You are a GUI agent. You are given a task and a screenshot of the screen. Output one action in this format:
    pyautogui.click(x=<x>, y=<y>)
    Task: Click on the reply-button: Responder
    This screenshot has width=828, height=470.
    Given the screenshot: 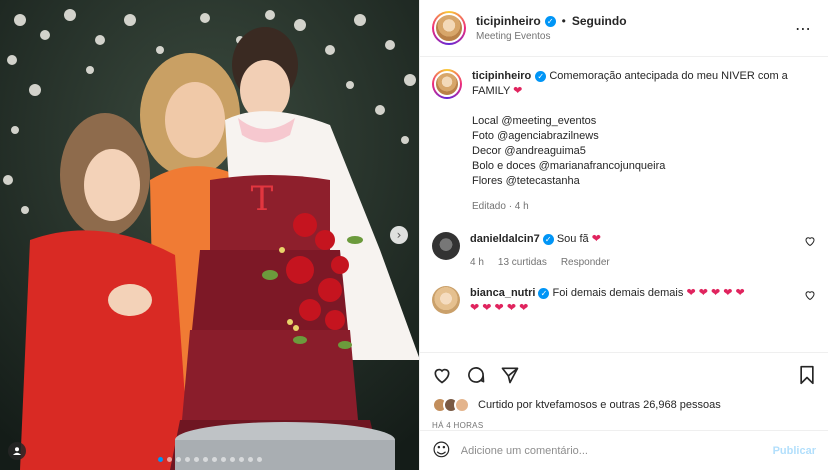 What is the action you would take?
    pyautogui.click(x=585, y=262)
    